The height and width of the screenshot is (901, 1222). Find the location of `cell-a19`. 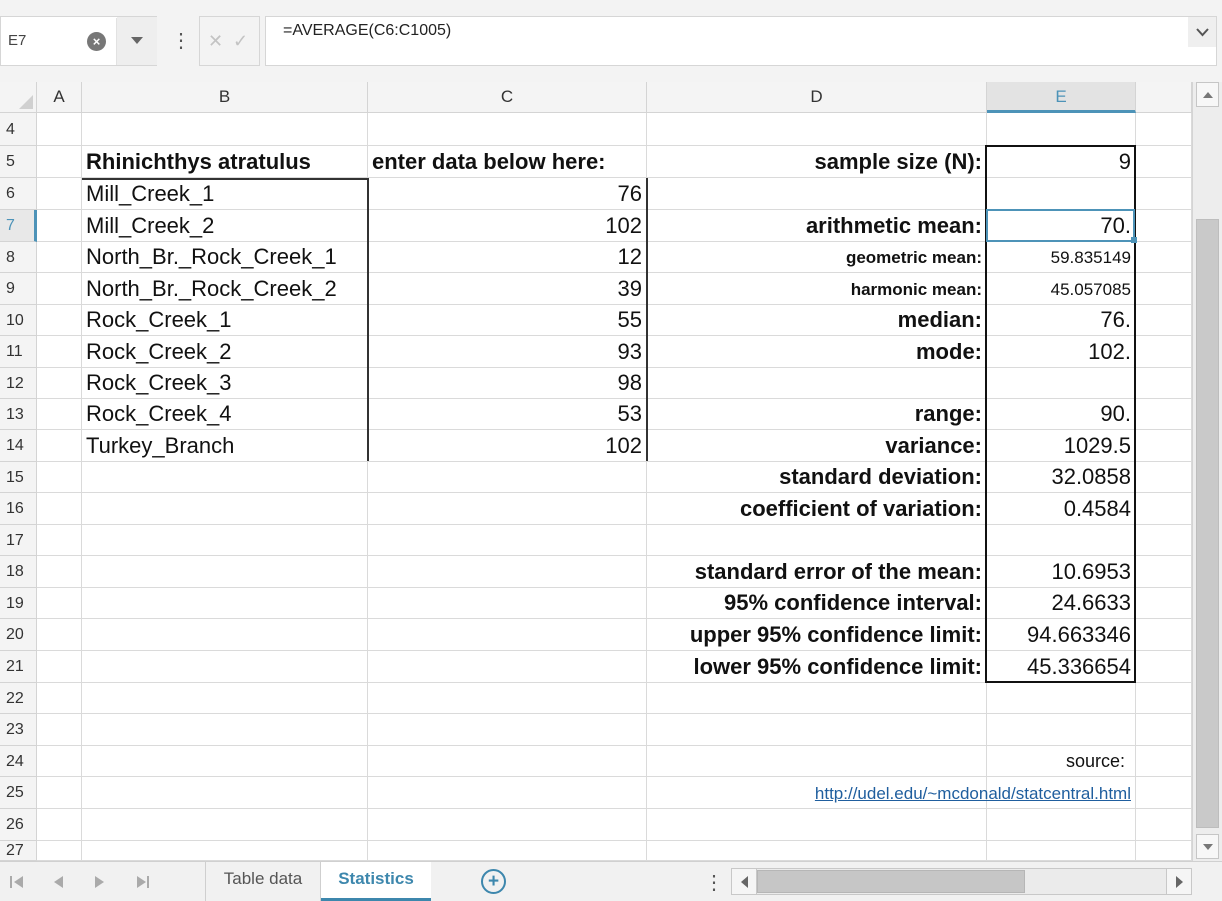

cell-a19 is located at coordinates (59, 603).